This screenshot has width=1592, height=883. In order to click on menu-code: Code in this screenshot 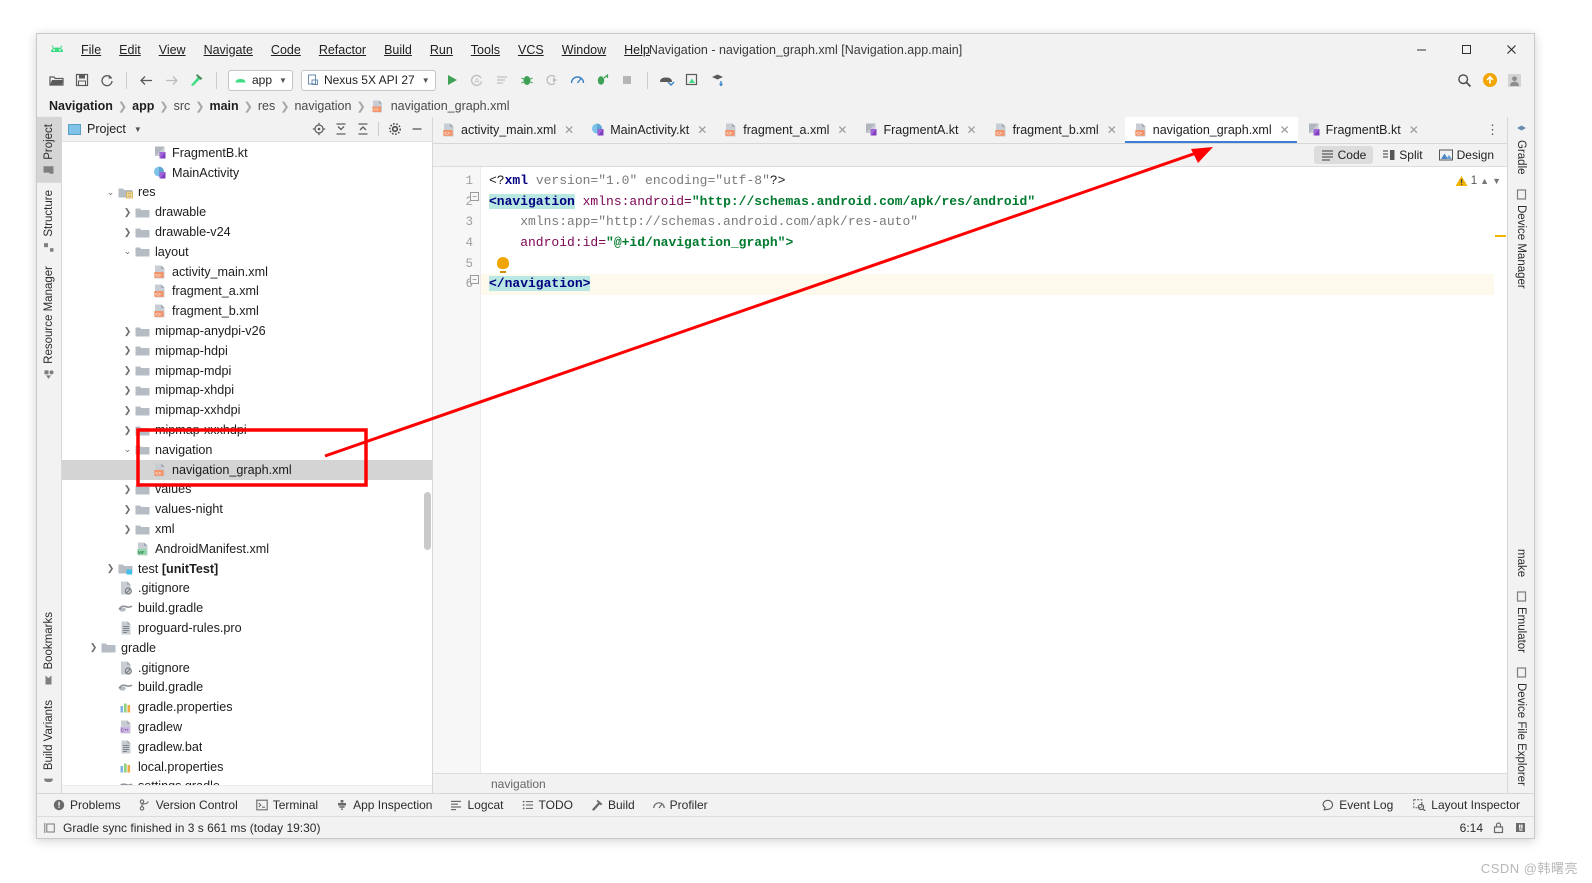, I will do `click(286, 50)`.